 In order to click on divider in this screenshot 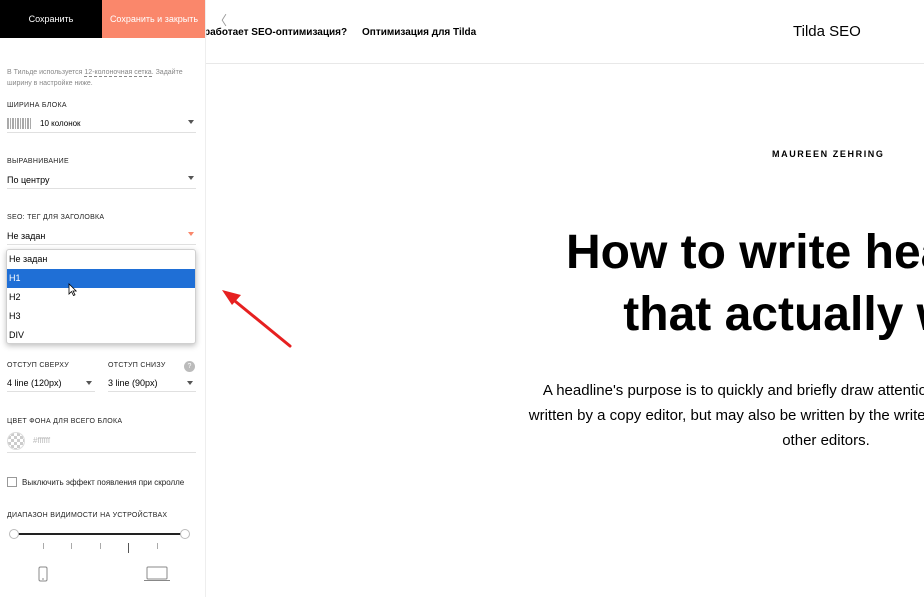, I will do `click(101, 452)`.